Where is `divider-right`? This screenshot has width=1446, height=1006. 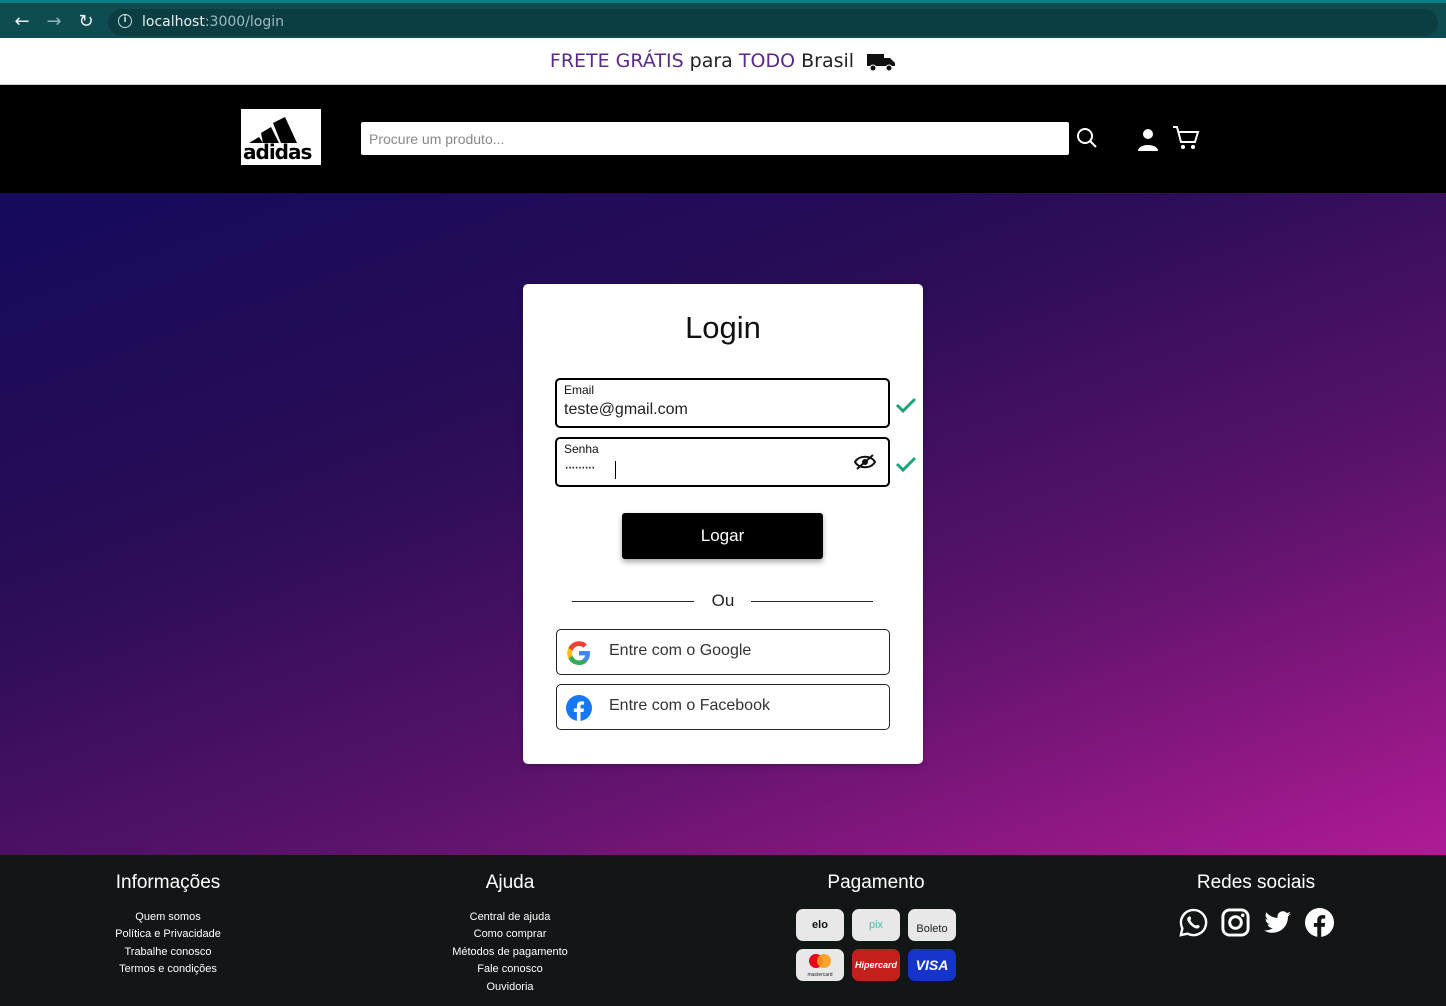
divider-right is located at coordinates (812, 601).